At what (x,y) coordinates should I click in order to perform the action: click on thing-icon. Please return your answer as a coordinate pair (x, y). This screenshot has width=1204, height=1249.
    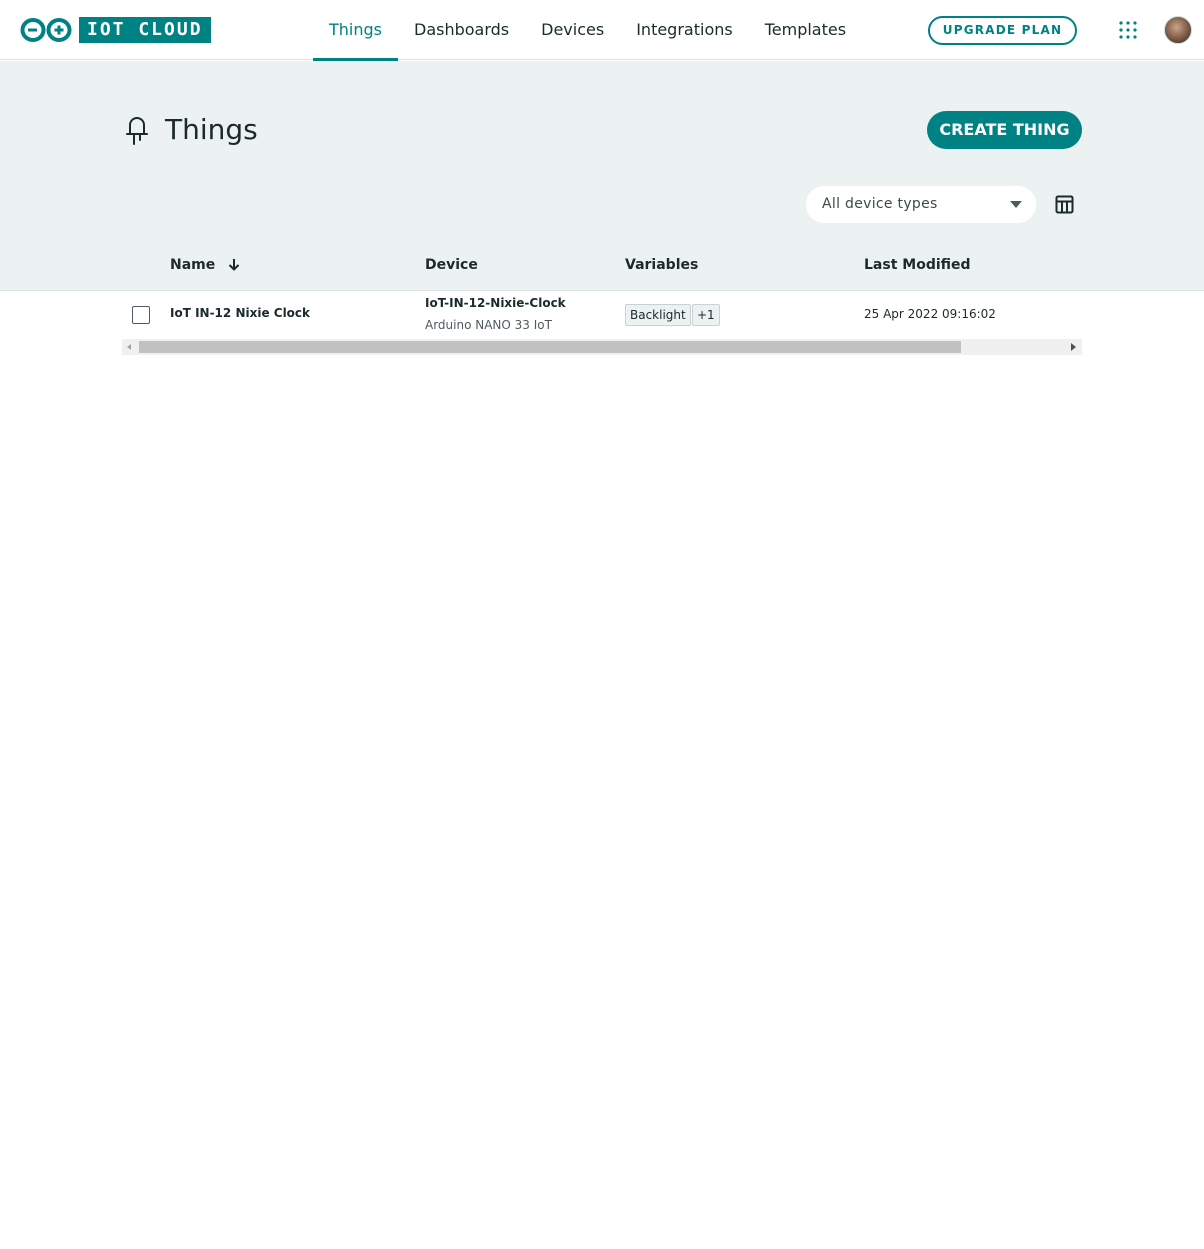
    Looking at the image, I should click on (137, 130).